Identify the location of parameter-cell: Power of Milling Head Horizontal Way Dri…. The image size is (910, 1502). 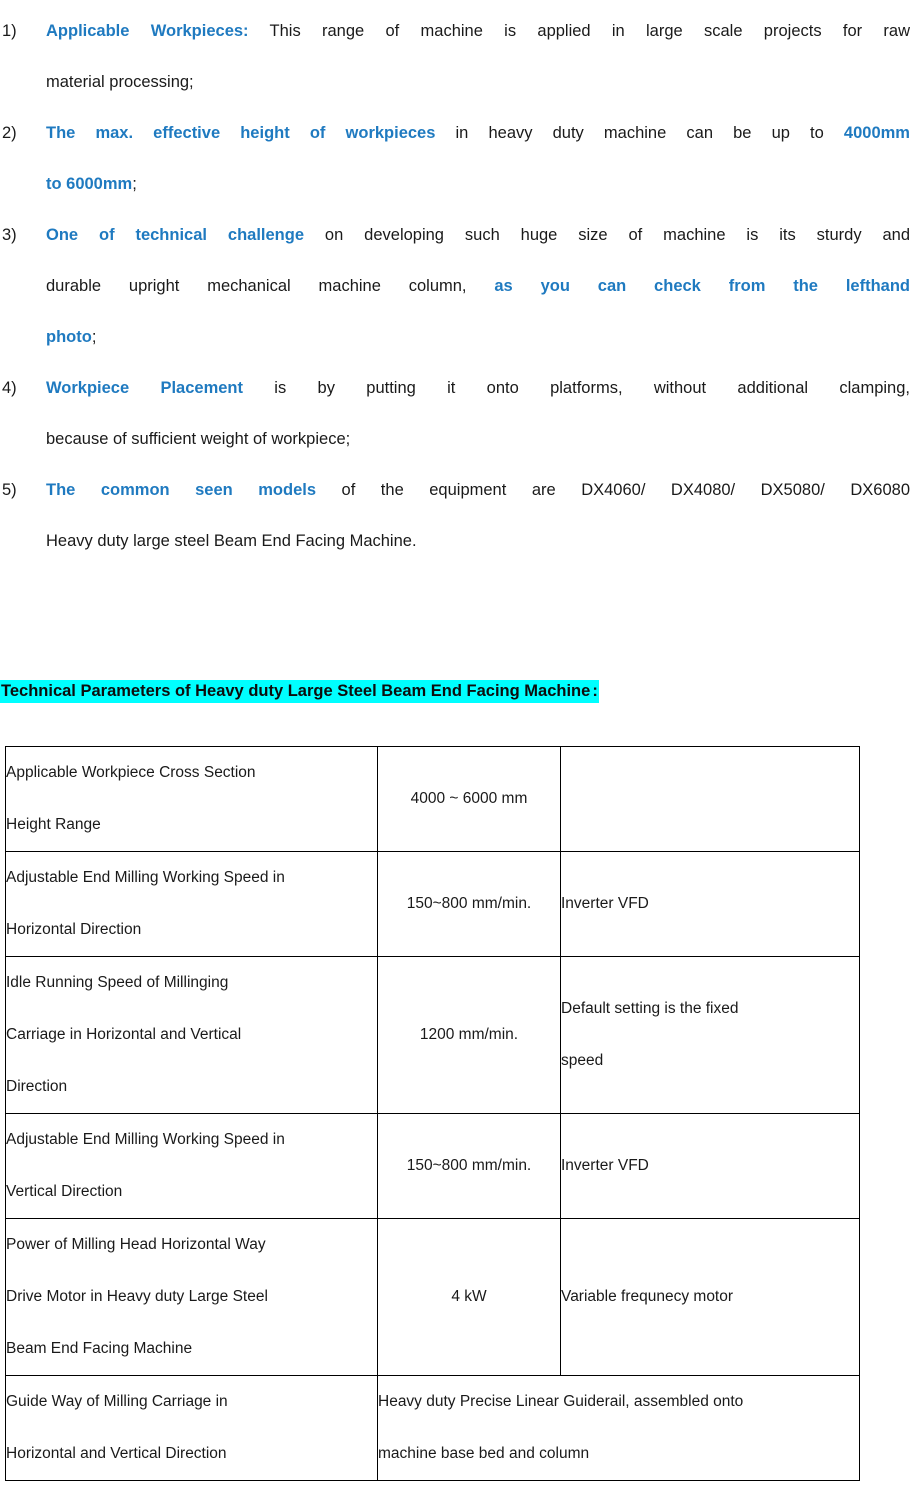
(191, 1297).